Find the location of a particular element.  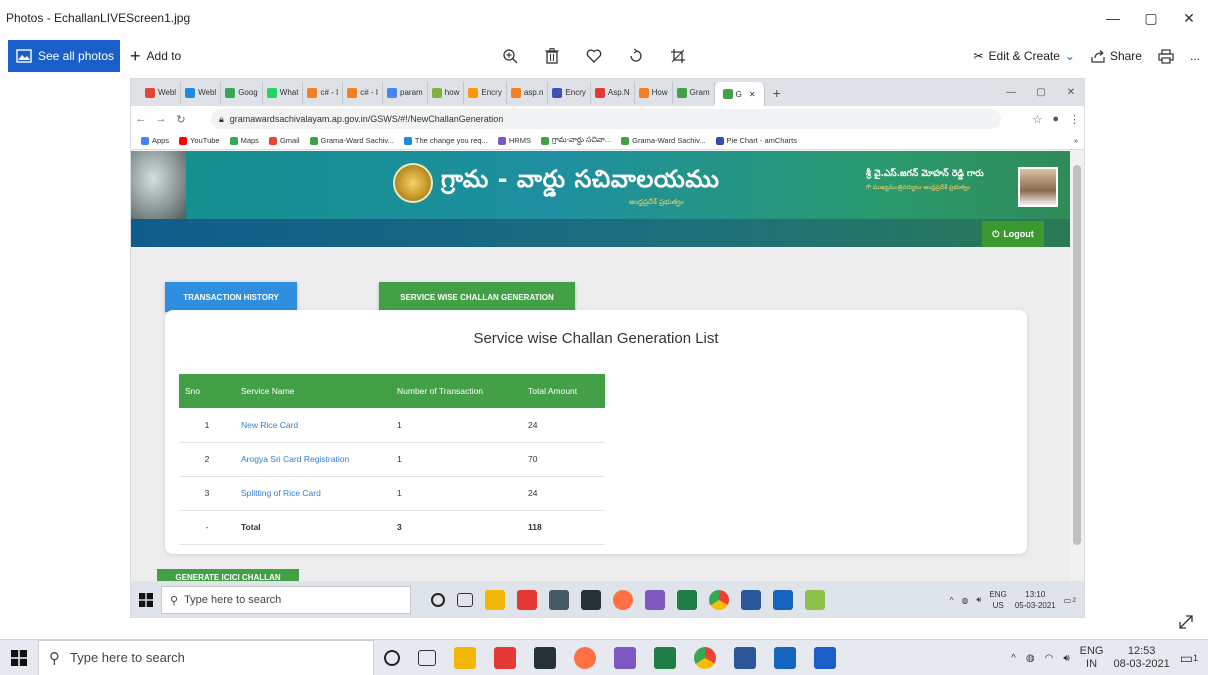

delete-icon is located at coordinates (552, 56).